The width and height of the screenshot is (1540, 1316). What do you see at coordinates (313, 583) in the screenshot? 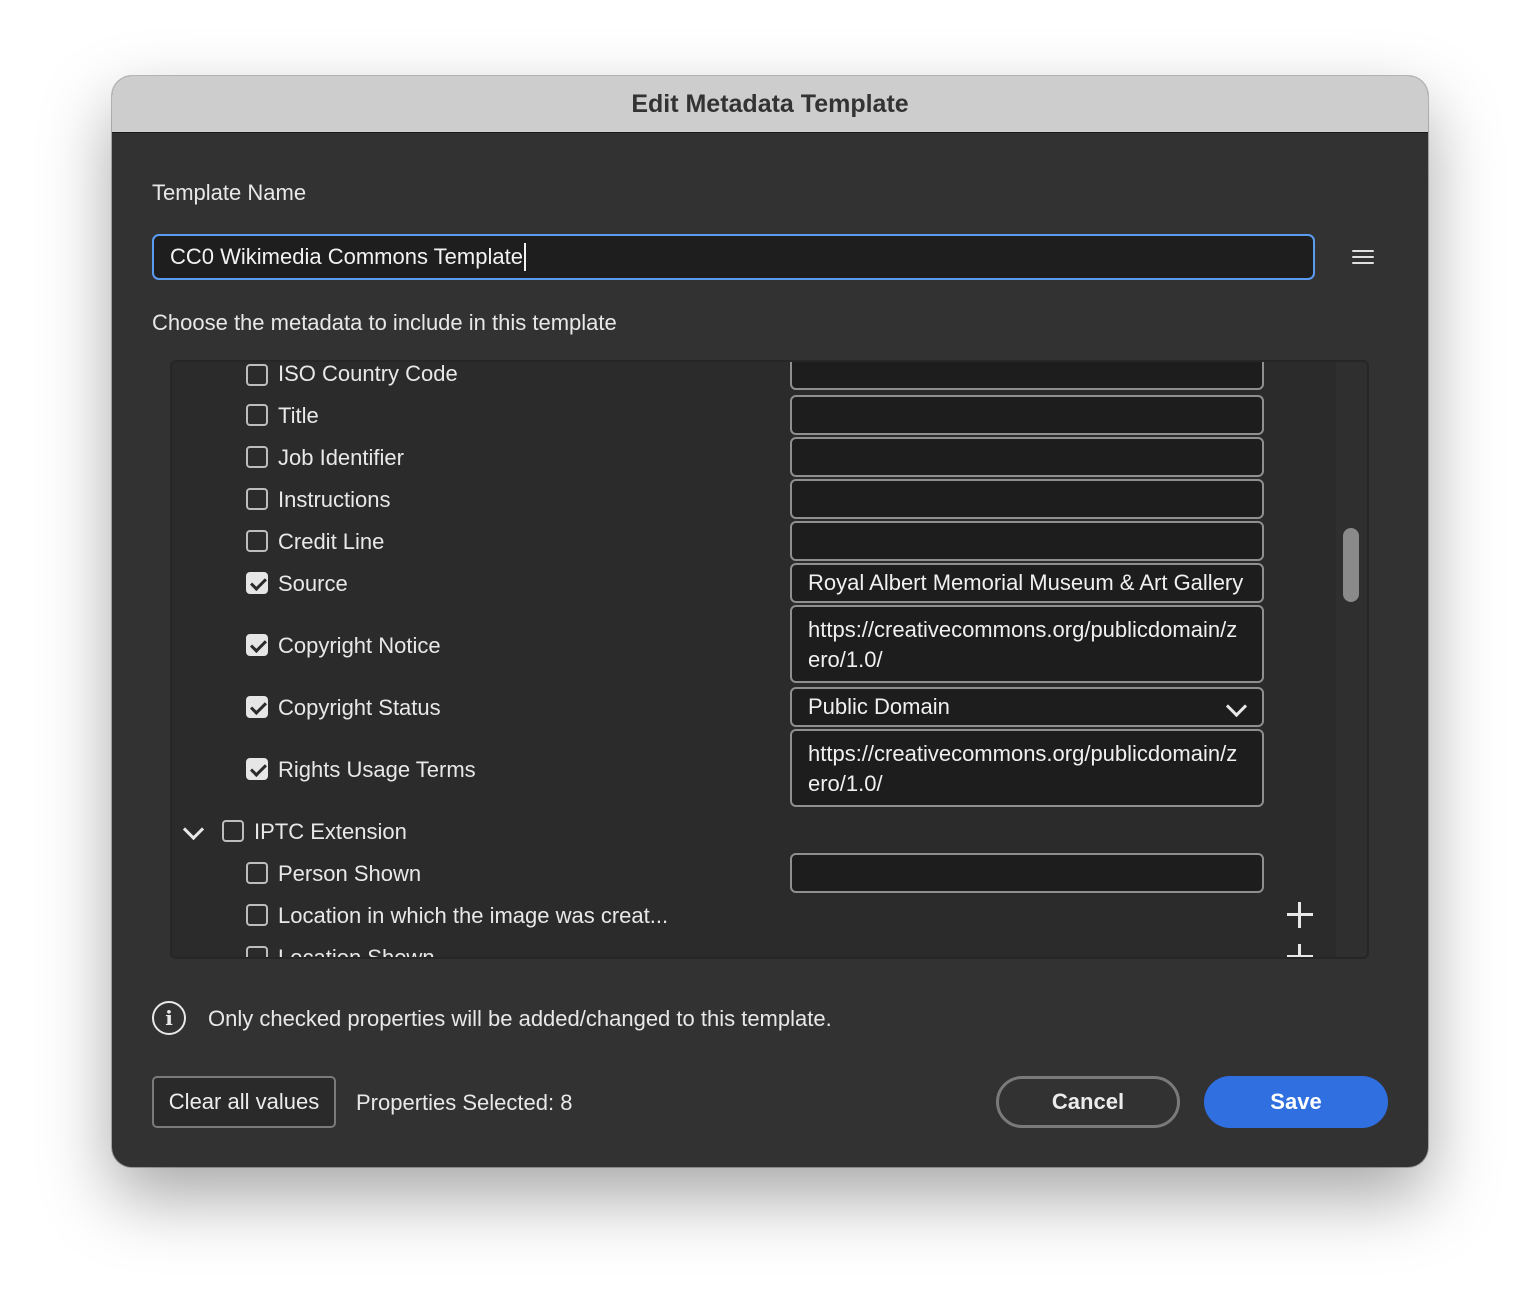
I see `source-label: Source` at bounding box center [313, 583].